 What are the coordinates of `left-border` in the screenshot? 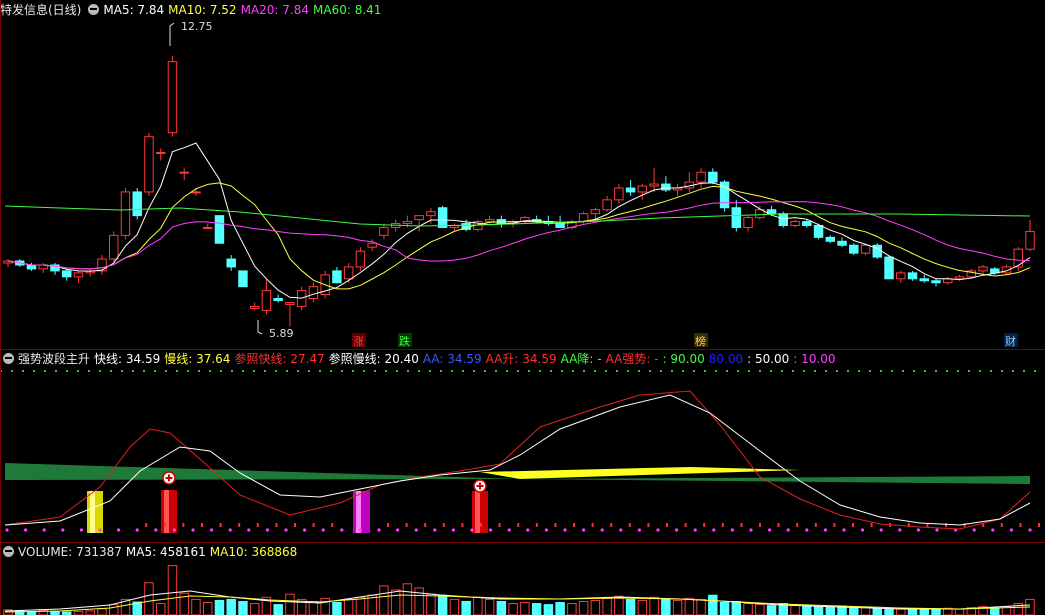 It's located at (0, 307).